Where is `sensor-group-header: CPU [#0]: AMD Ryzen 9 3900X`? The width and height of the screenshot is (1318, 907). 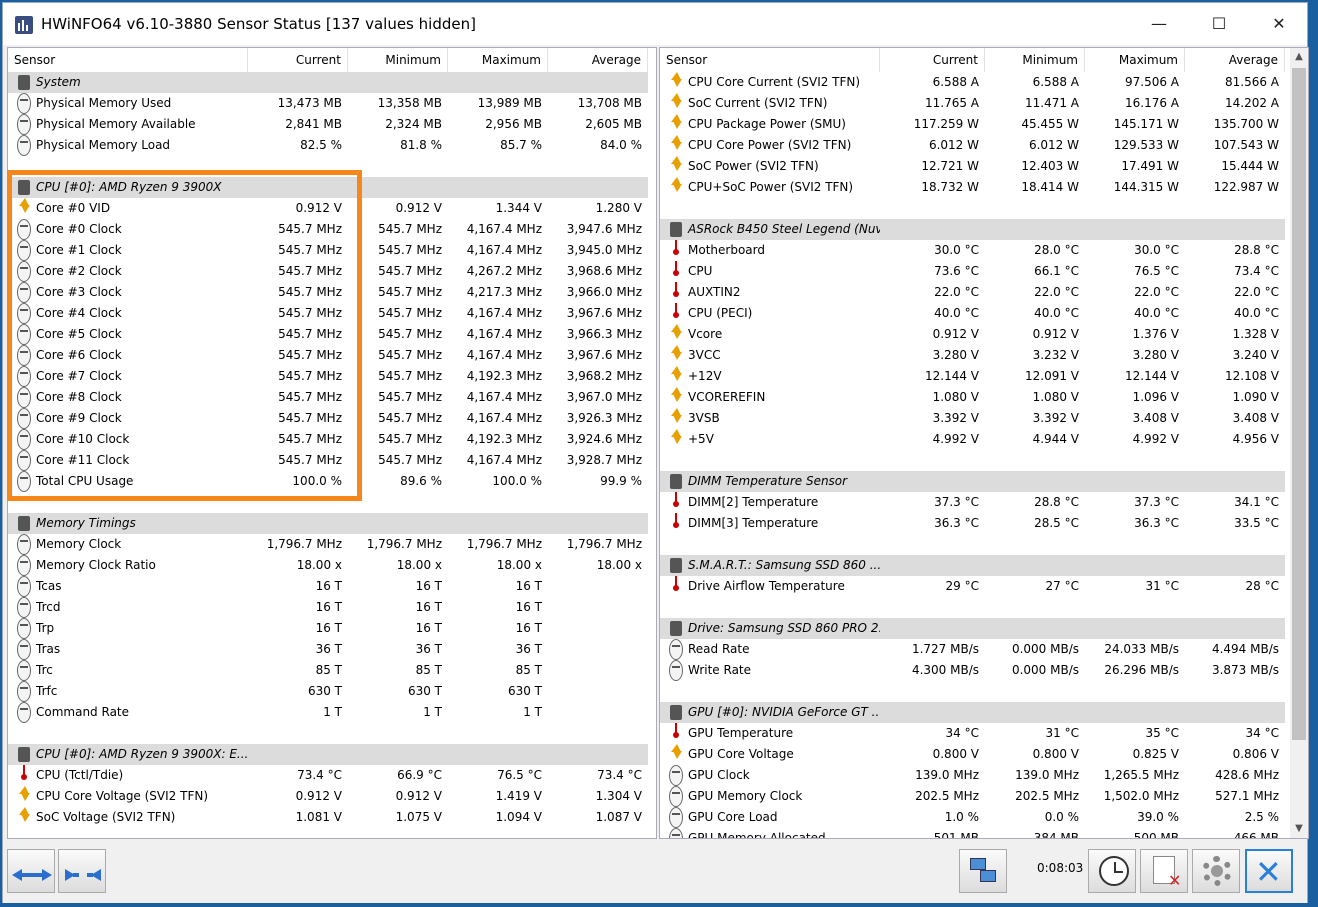 sensor-group-header: CPU [#0]: AMD Ryzen 9 3900X is located at coordinates (332, 187).